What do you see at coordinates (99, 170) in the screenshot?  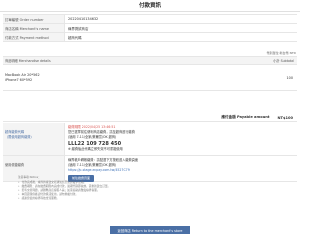 I see `quick-pay-link: https://p-stage.ecpay.com.tw/4527C79` at bounding box center [99, 170].